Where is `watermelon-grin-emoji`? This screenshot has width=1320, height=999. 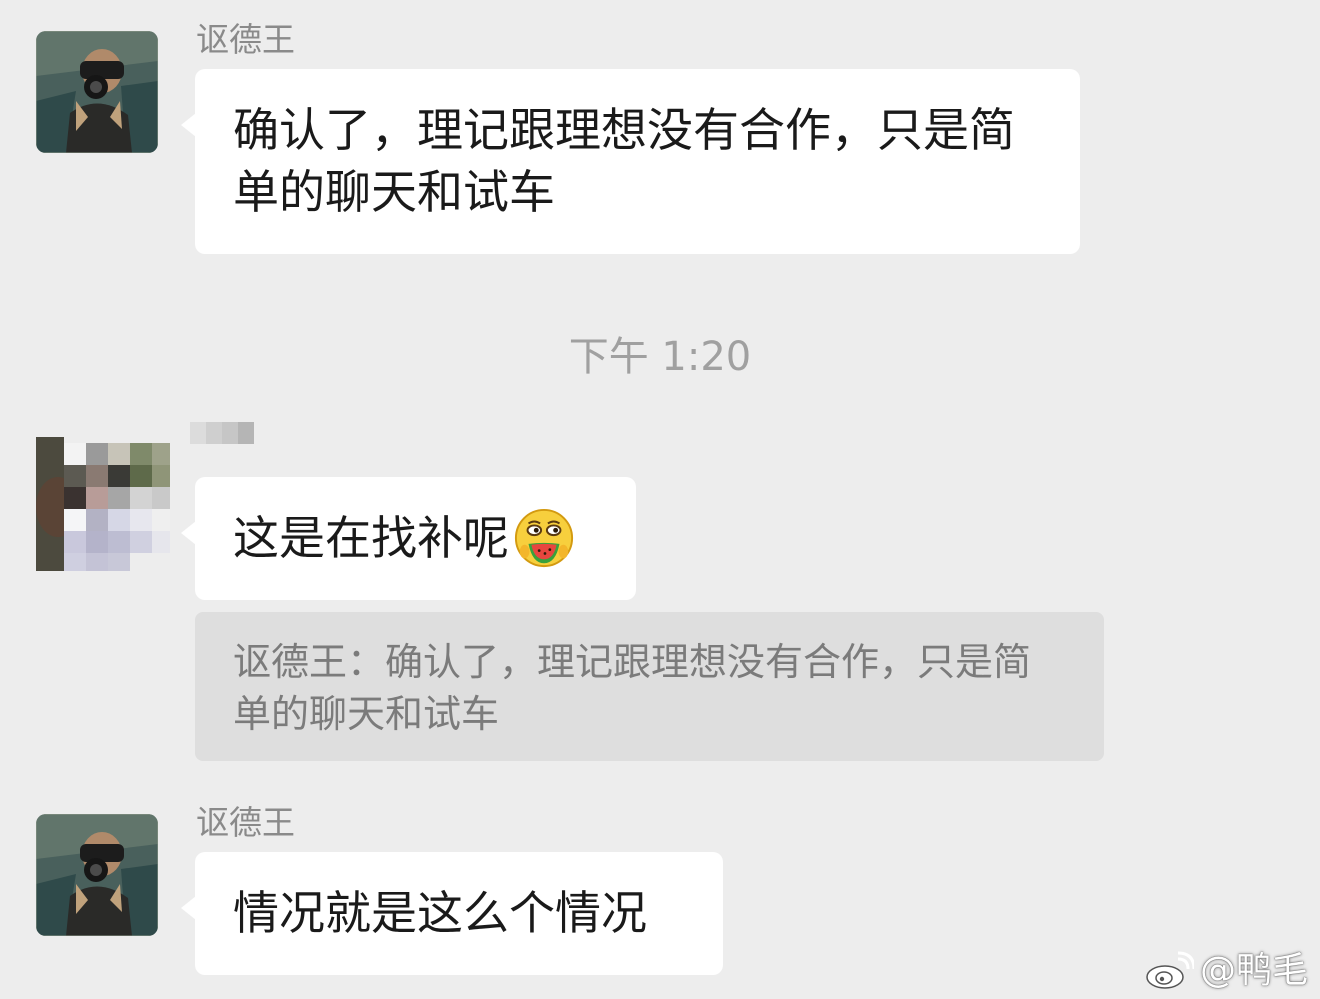
watermelon-grin-emoji is located at coordinates (544, 537).